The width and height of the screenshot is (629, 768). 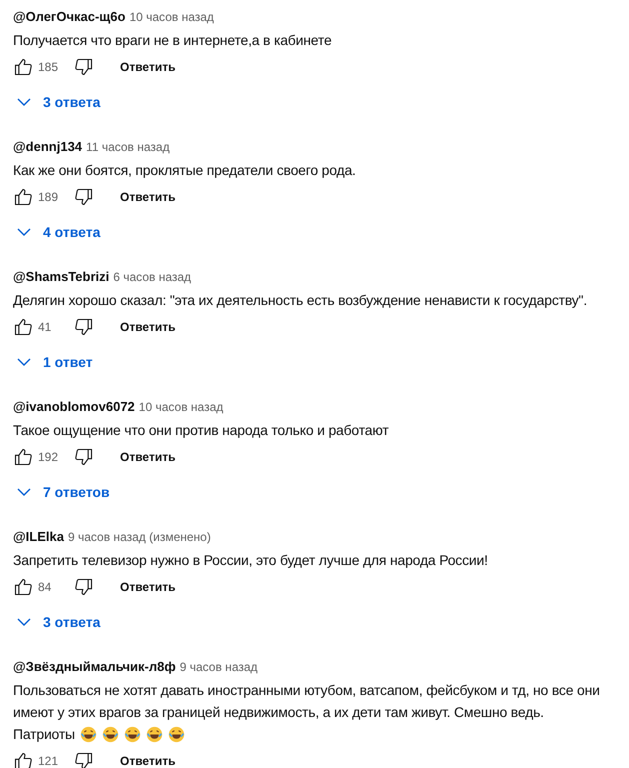 What do you see at coordinates (61, 277) in the screenshot?
I see `comment-author: @ShamsTebrizi` at bounding box center [61, 277].